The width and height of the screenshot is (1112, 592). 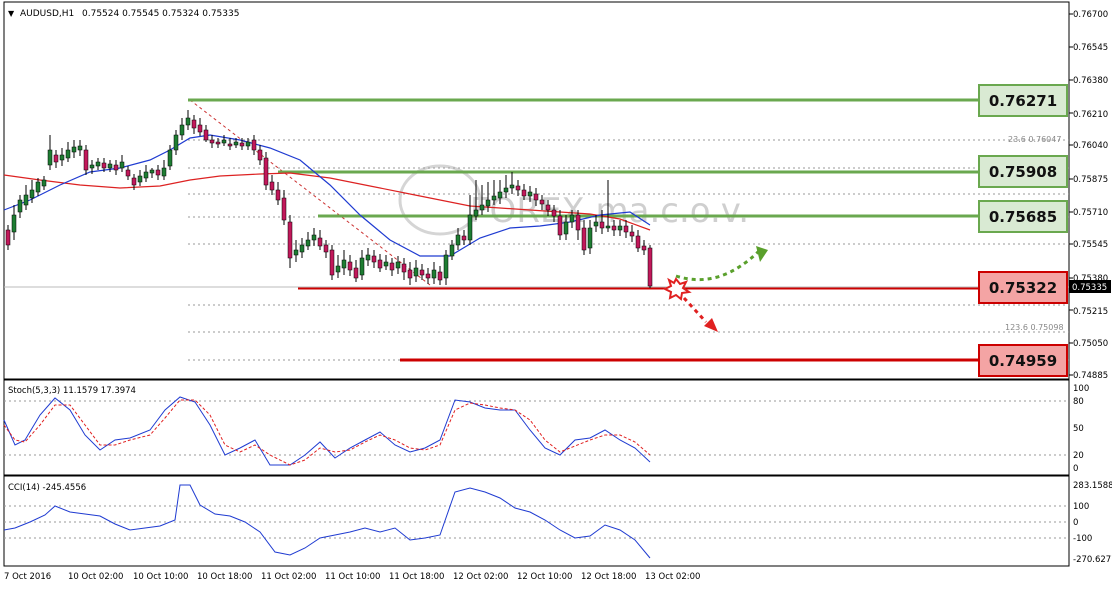 I want to click on price-tick: 0.74885, so click(x=1090, y=376).